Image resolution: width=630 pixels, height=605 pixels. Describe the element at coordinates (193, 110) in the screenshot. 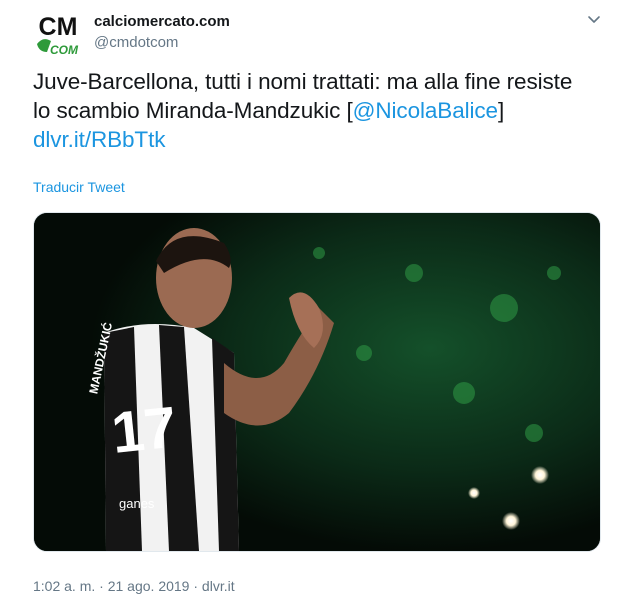

I see `tweet-text-line-2-prefix: lo scambio Miranda-Mandzukic [` at that location.